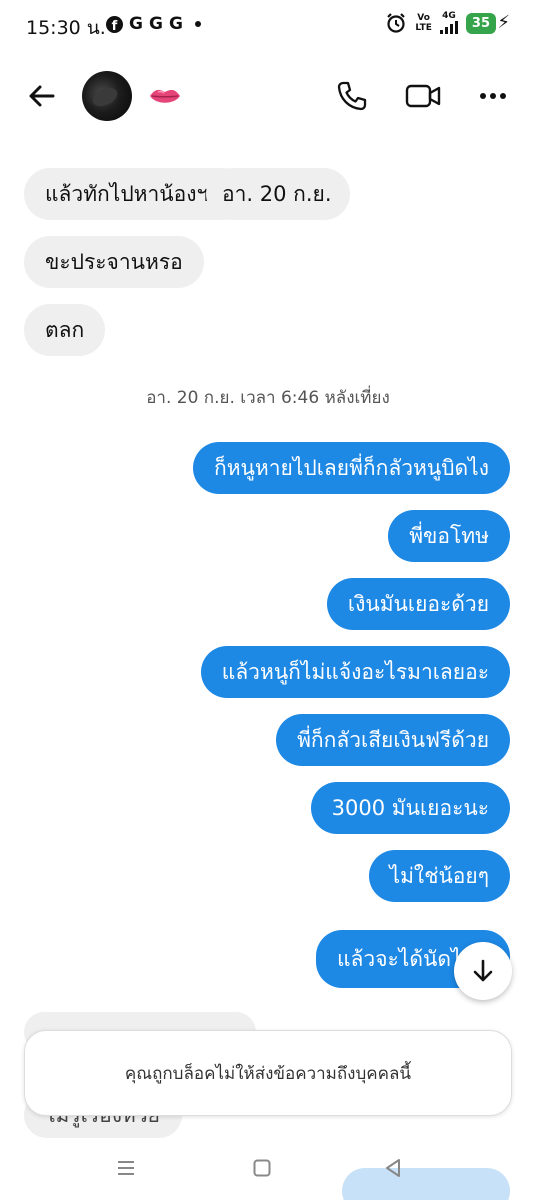  I want to click on facebook-icon: f, so click(114, 24).